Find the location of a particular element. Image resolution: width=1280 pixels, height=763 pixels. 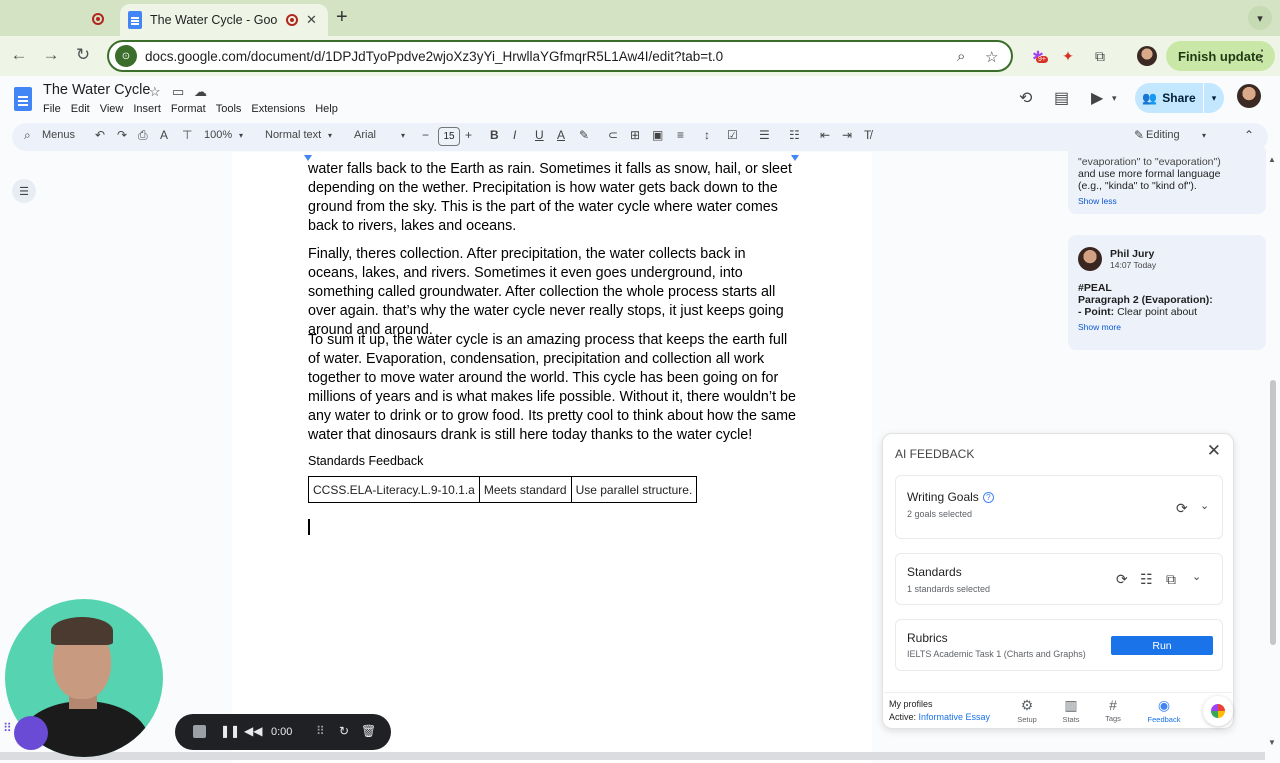

document-outline-icon: ☰ is located at coordinates (24, 191).